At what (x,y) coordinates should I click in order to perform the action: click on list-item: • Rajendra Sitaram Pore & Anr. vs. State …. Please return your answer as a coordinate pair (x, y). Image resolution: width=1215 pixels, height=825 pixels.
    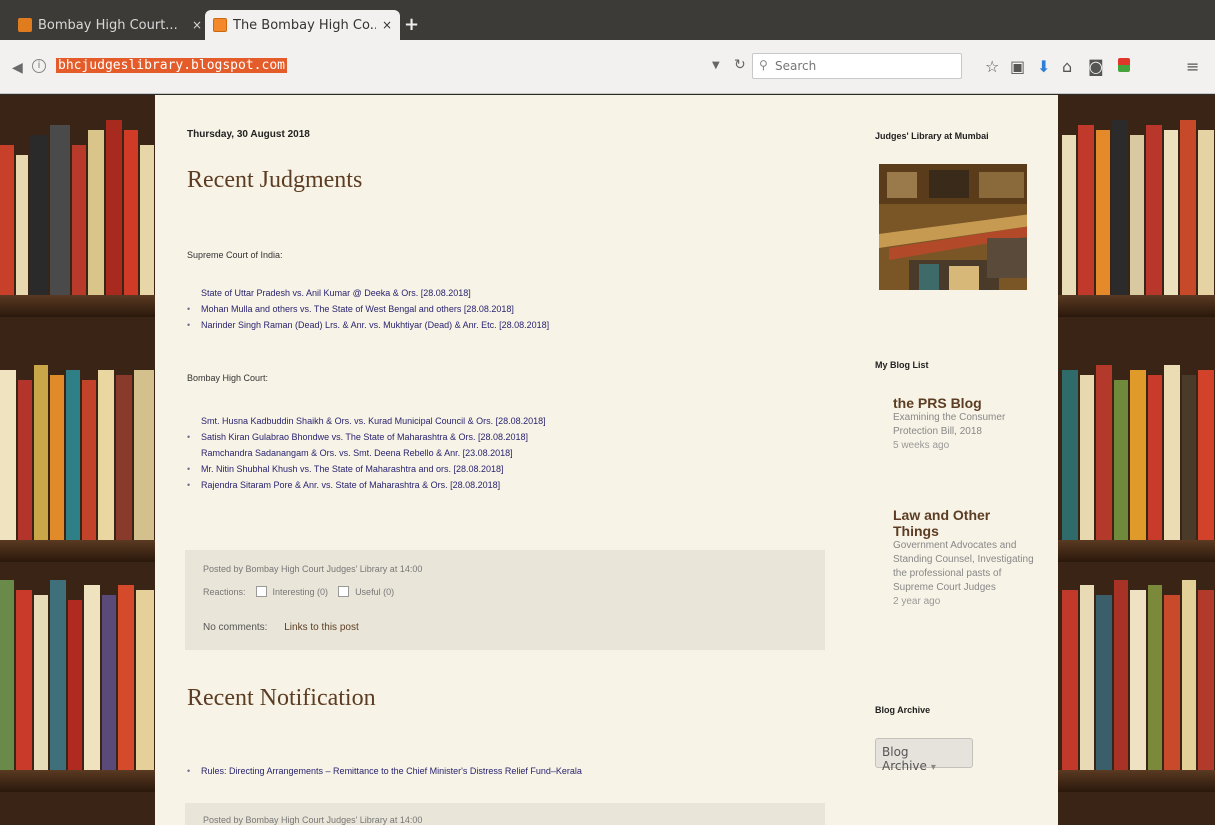
    Looking at the image, I should click on (366, 485).